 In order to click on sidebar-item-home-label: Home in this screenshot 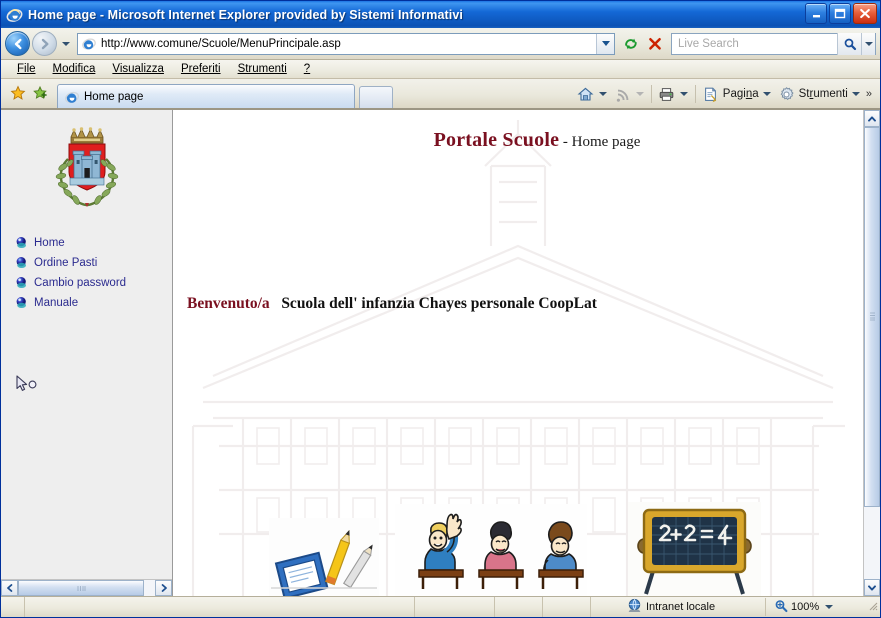, I will do `click(49, 243)`.